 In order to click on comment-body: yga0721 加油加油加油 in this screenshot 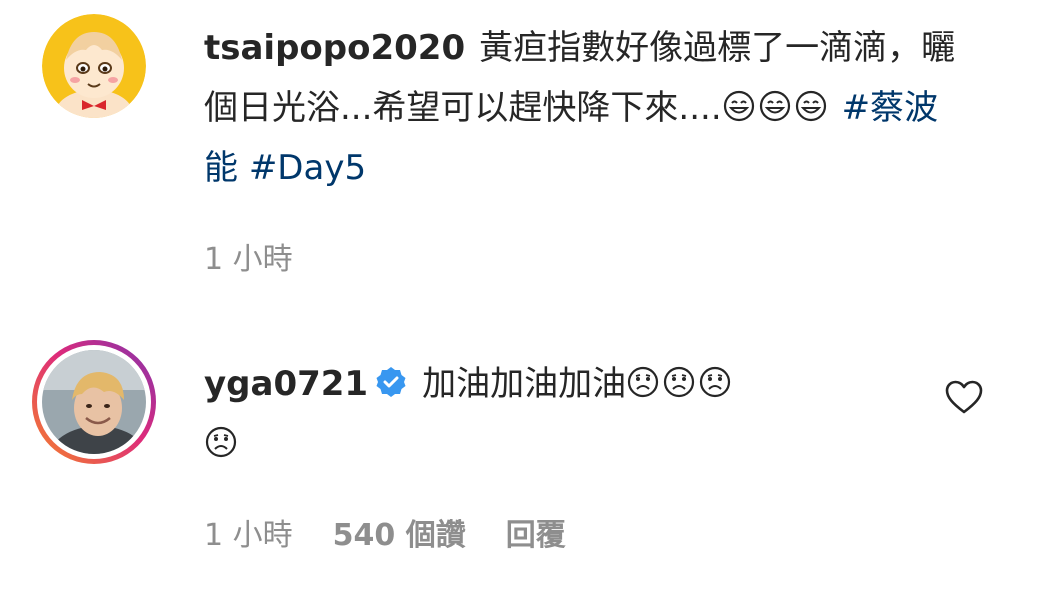, I will do `click(564, 414)`.